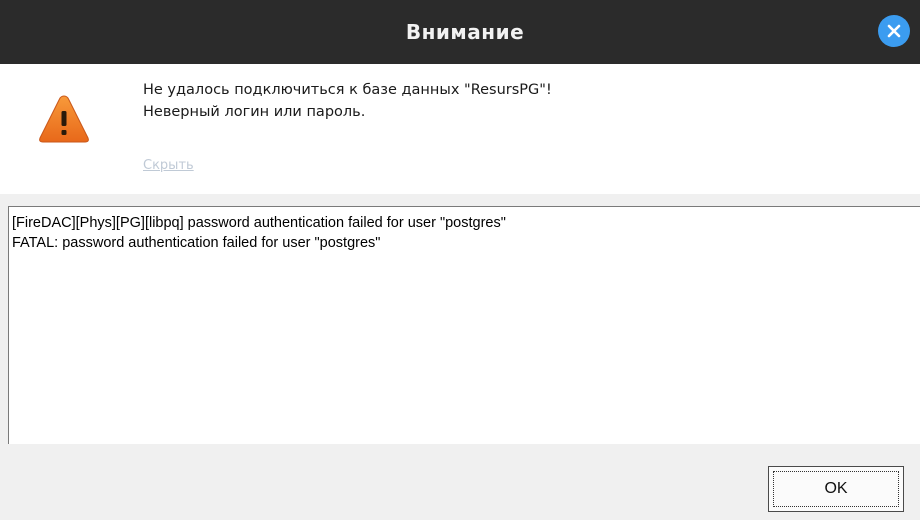 The height and width of the screenshot is (520, 920). I want to click on close-button, so click(894, 31).